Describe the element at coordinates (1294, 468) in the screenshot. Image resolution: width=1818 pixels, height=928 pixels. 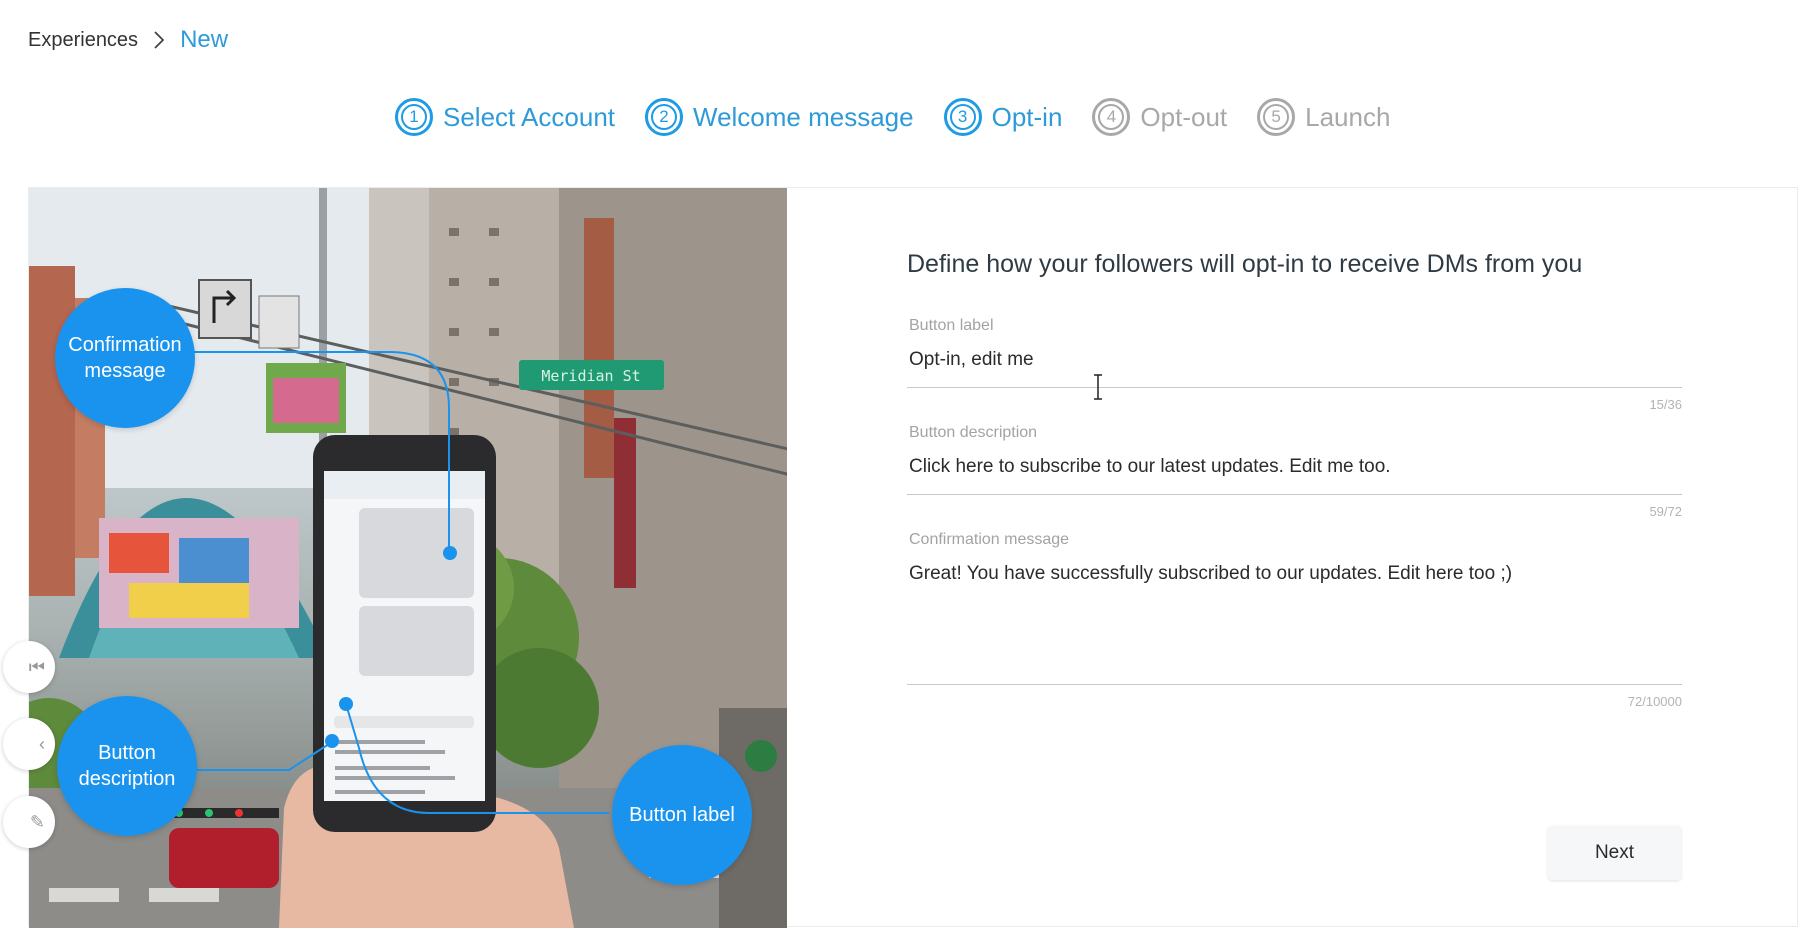
I see `button-description-input` at that location.